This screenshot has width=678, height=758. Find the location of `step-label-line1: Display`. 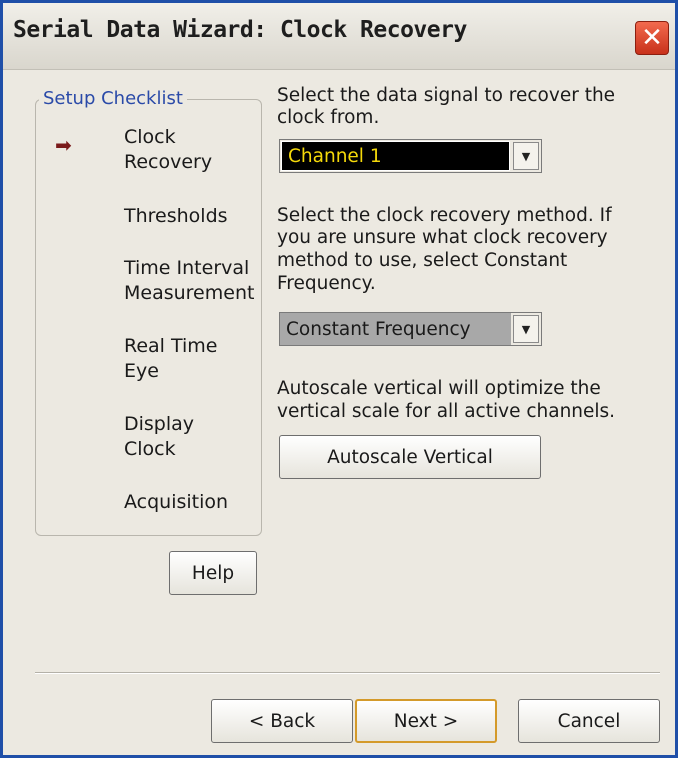

step-label-line1: Display is located at coordinates (159, 424).